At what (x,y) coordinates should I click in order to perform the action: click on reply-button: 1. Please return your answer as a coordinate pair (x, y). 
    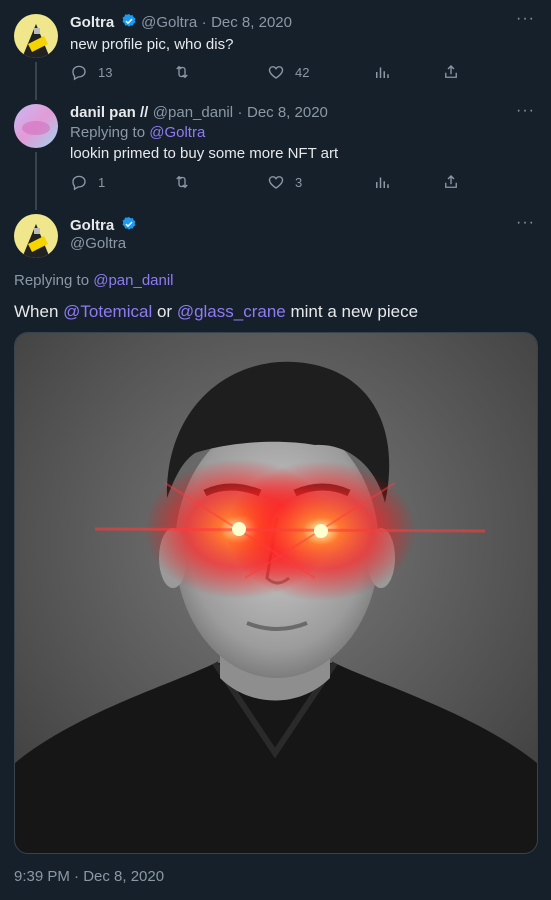
    Looking at the image, I should click on (87, 182).